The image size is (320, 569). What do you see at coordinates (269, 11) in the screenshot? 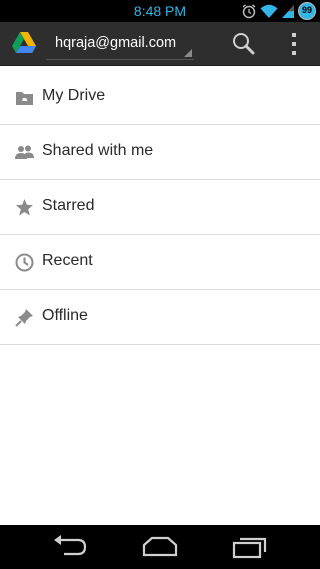
I see `wifi-icon` at bounding box center [269, 11].